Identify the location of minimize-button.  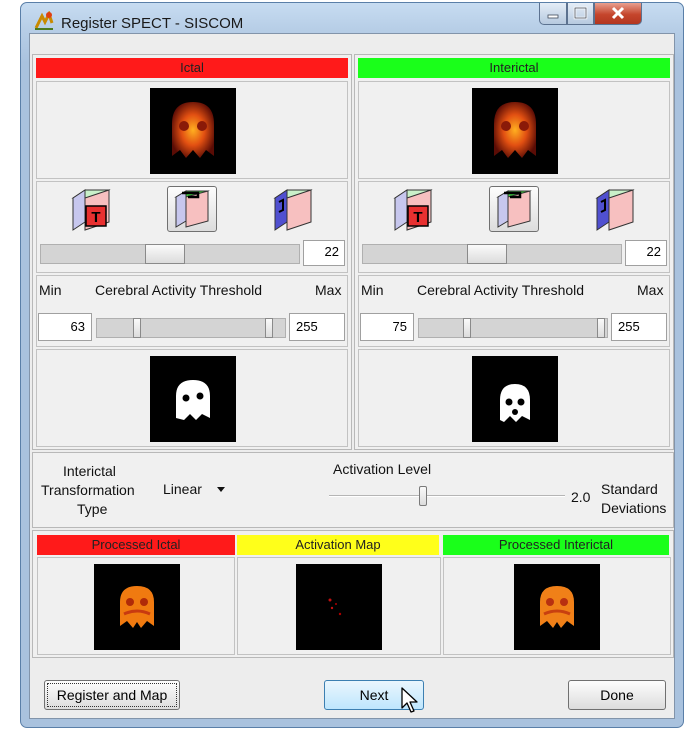
(553, 14).